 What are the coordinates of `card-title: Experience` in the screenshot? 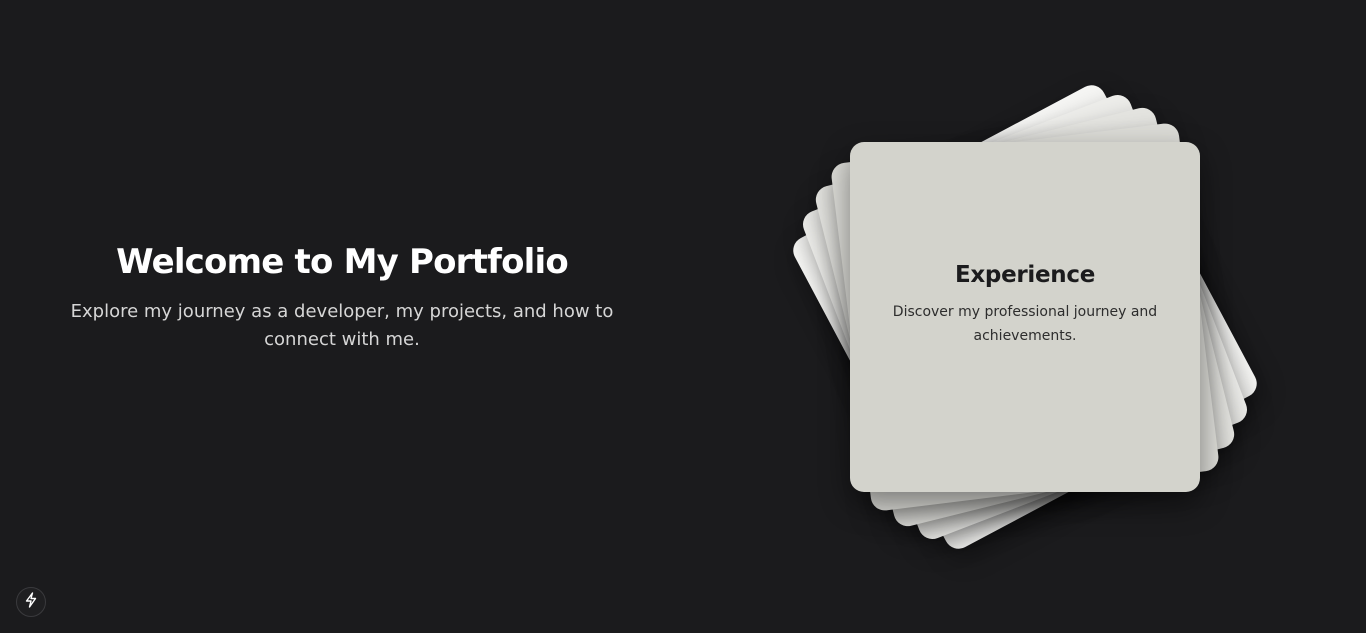 It's located at (1025, 275).